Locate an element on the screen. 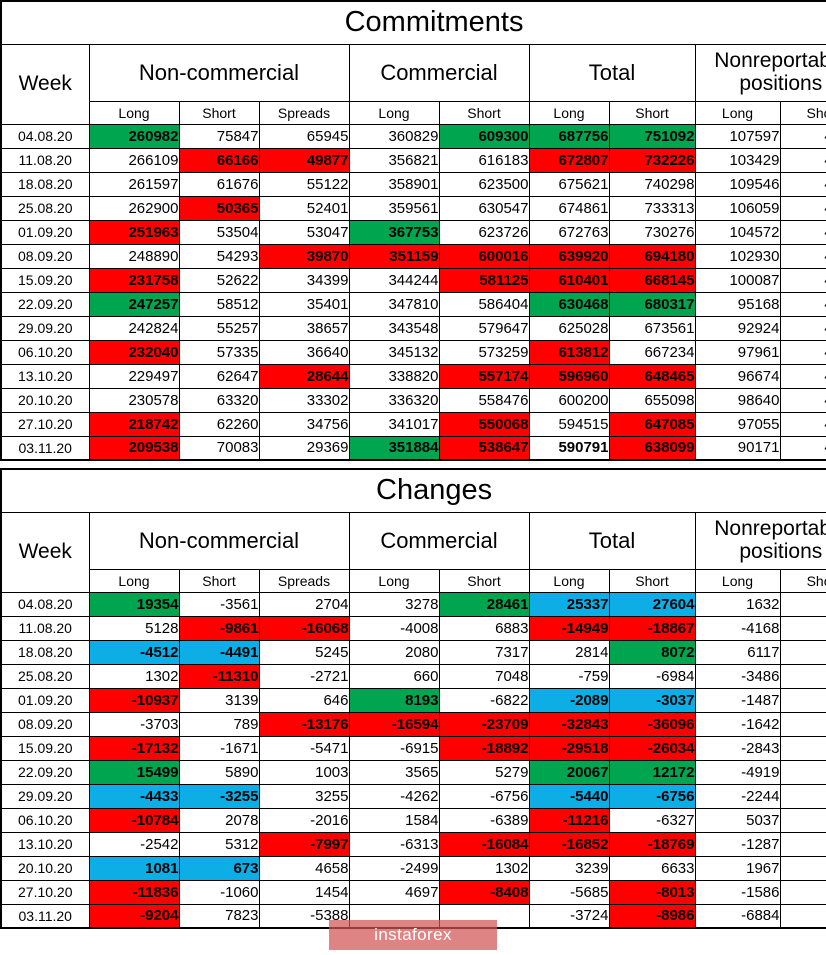 The image size is (826, 955). cell-value: 345132 is located at coordinates (394, 352).